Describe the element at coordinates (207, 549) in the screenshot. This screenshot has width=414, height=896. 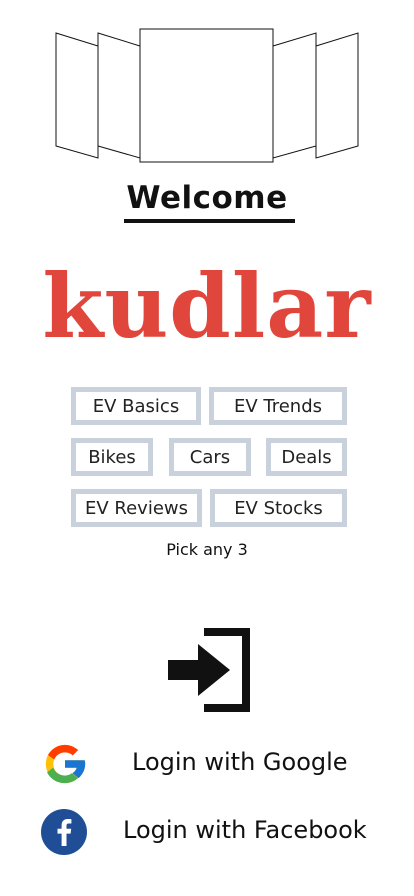
I see `pick-hint-text: Pick any 3` at that location.